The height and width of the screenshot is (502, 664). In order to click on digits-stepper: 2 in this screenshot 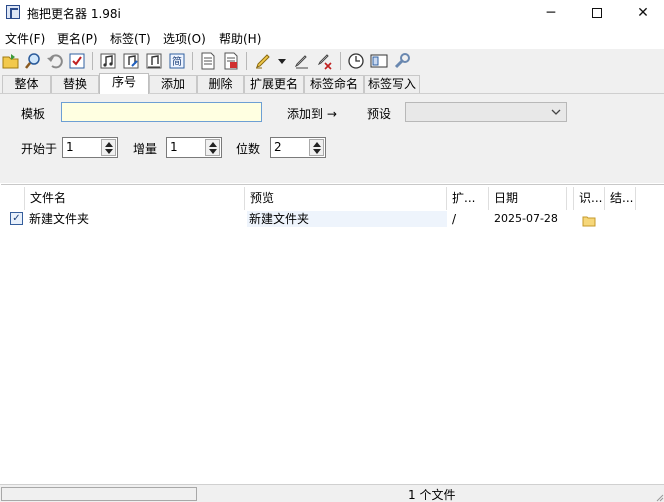, I will do `click(298, 147)`.